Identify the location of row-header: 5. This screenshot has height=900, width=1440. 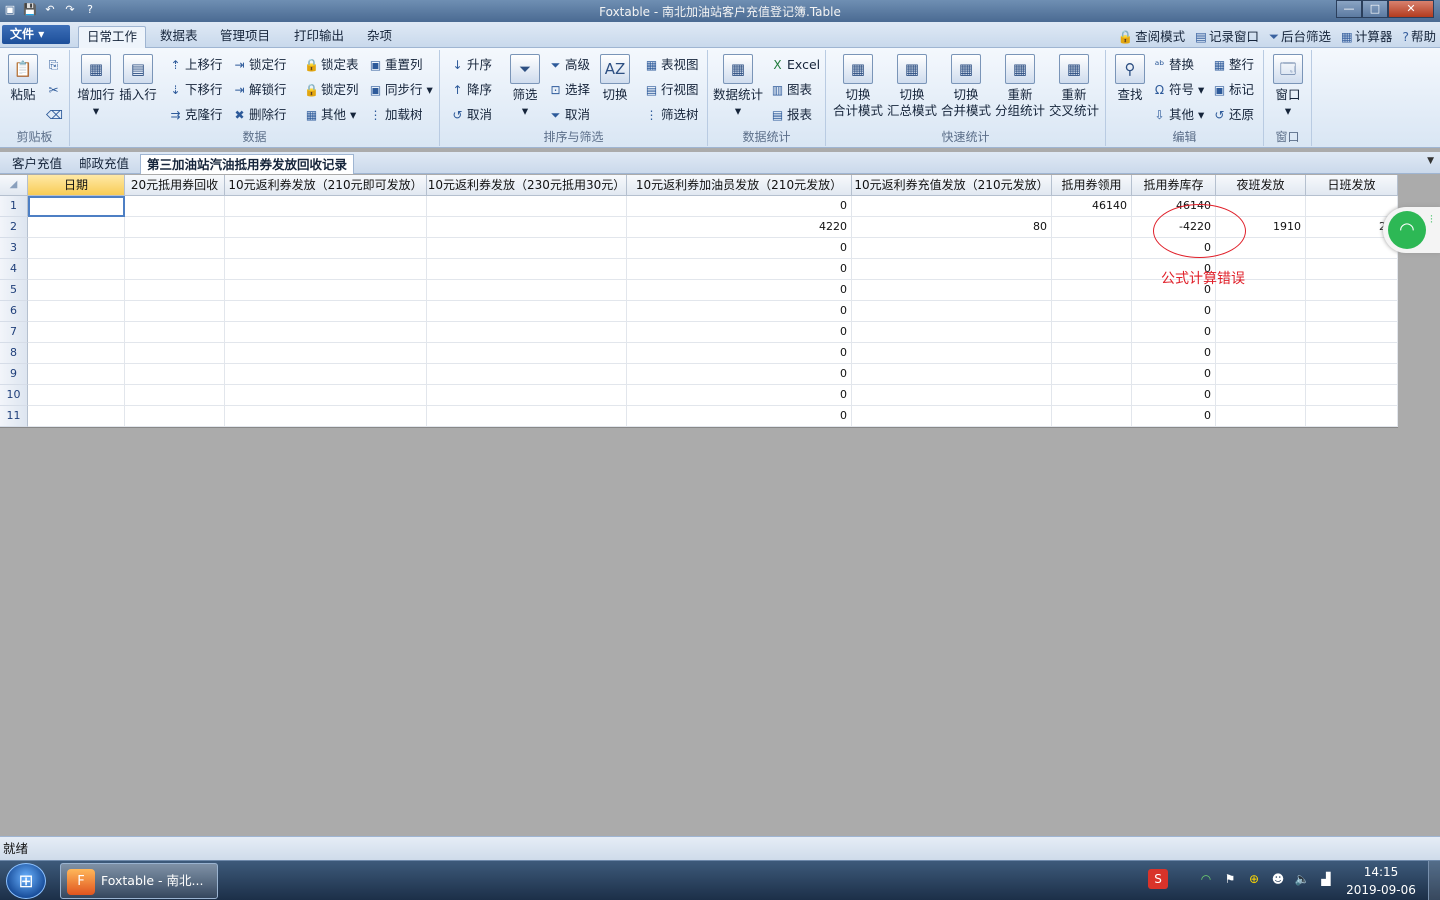
(14, 290).